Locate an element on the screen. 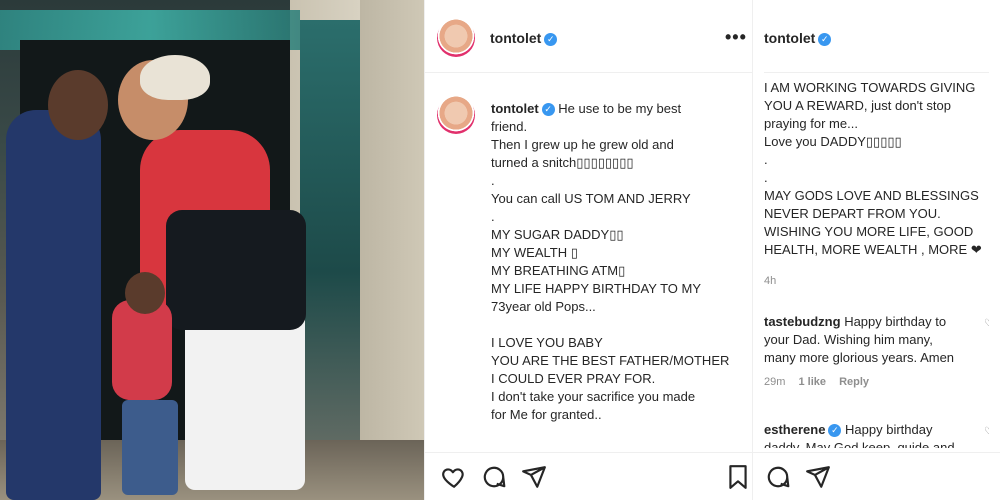  caption-line is located at coordinates (616, 325).